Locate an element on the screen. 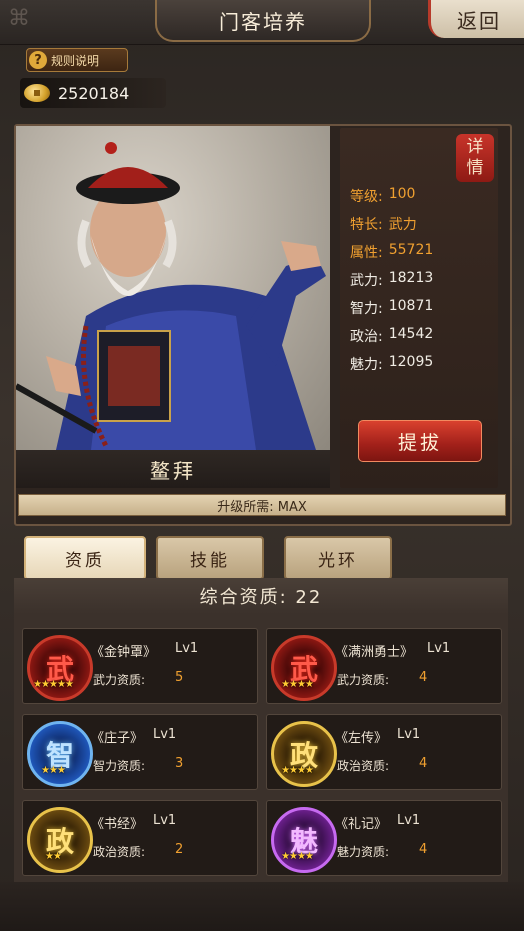 This screenshot has height=931, width=524. rules-label: 规则说明 is located at coordinates (75, 60).